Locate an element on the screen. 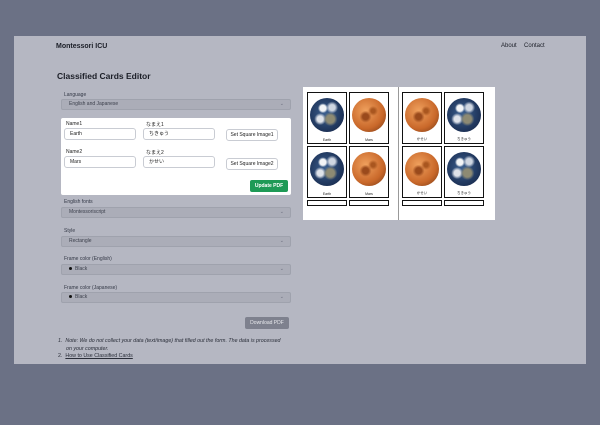 This screenshot has width=600, height=425. language-select: English and Japanese ⌄ is located at coordinates (176, 104).